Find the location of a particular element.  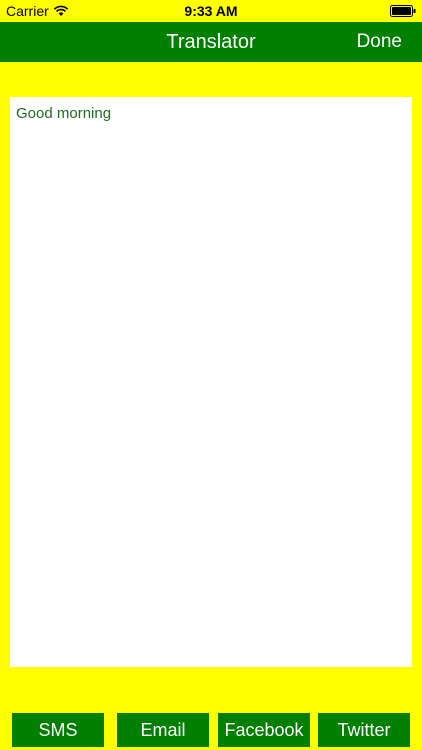

done-button: Done is located at coordinates (379, 42).